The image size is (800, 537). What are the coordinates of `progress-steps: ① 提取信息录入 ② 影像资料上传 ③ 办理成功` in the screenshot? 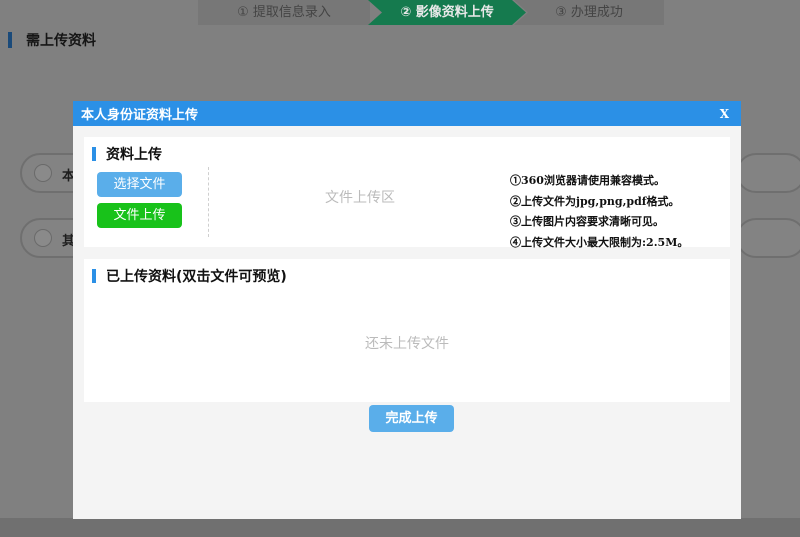 It's located at (431, 12).